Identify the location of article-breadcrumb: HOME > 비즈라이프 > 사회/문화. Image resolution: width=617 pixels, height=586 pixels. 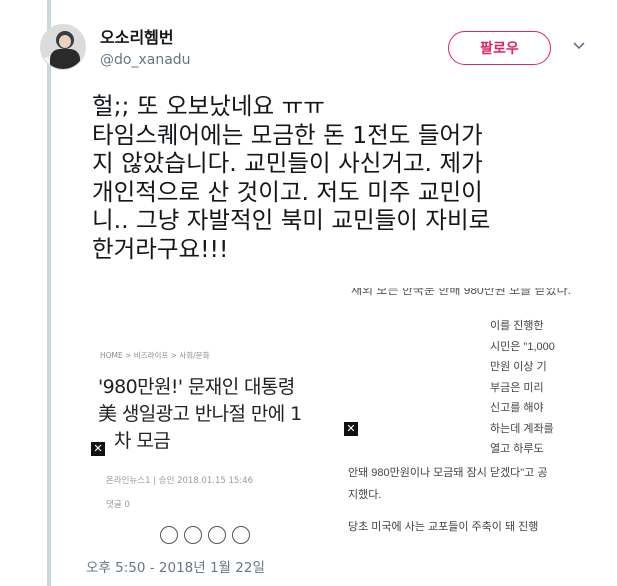
(155, 355).